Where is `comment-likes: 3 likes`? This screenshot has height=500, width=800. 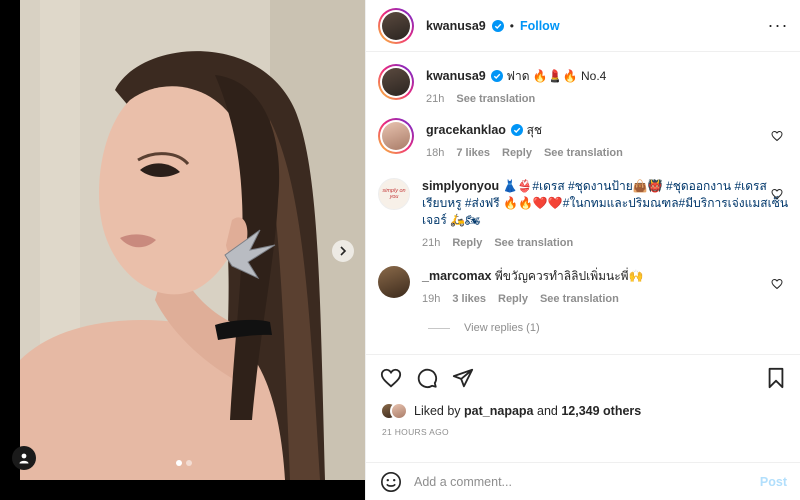
comment-likes: 3 likes is located at coordinates (469, 299).